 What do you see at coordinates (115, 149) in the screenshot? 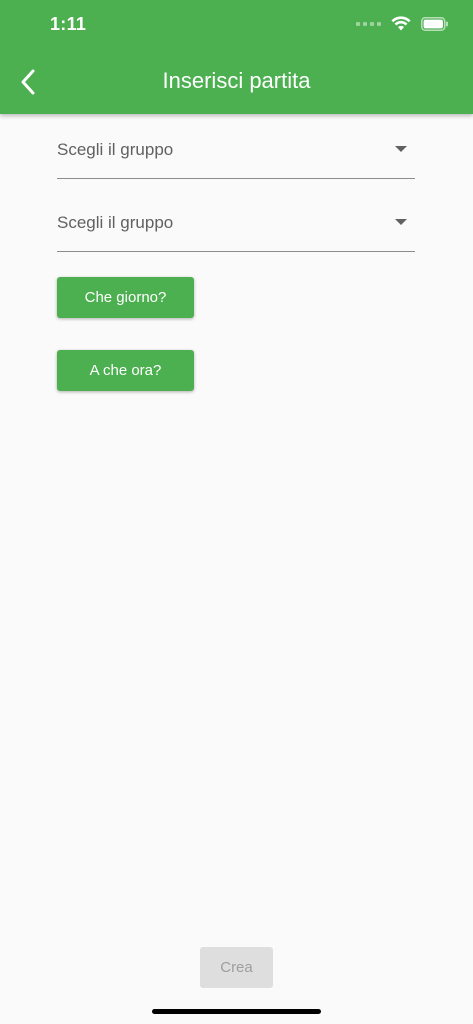
I see `group-select-1-label: Scegli il gruppo` at bounding box center [115, 149].